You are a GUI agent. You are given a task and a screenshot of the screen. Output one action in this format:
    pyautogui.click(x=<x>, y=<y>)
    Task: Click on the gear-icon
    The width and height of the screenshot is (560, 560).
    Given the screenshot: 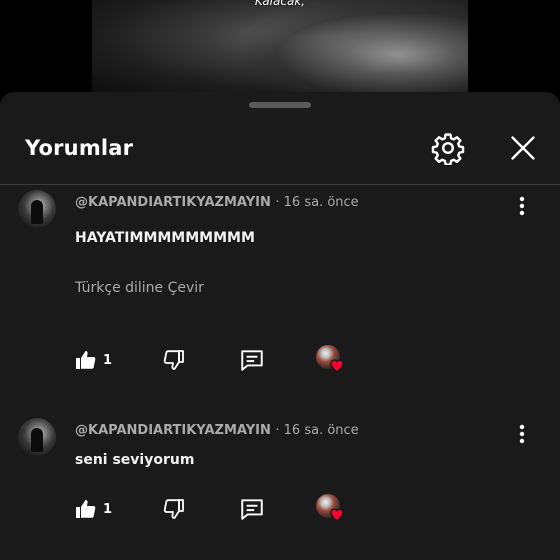 What is the action you would take?
    pyautogui.click(x=448, y=149)
    